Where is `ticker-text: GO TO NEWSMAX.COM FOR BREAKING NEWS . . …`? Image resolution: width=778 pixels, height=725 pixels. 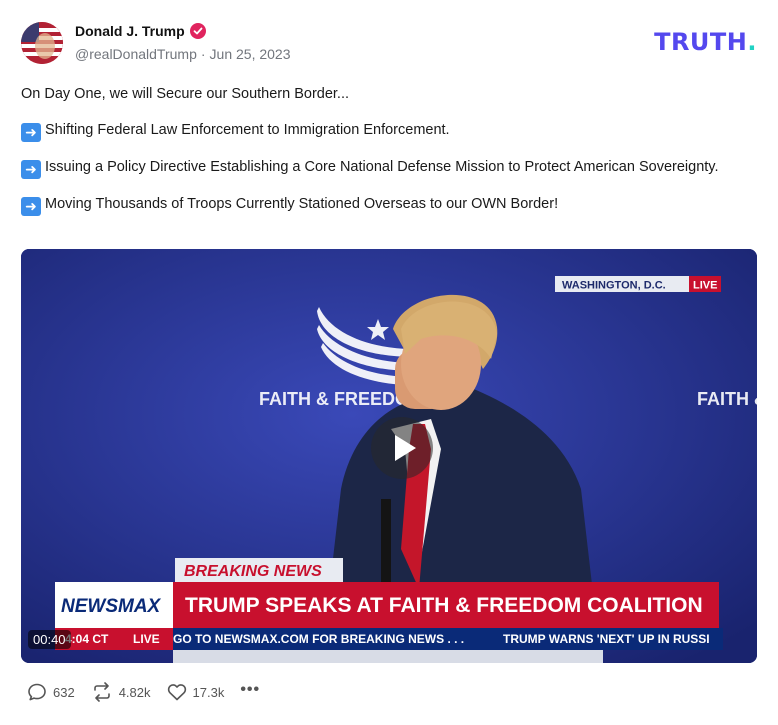
ticker-text: GO TO NEWSMAX.COM FOR BREAKING NEWS . . … is located at coordinates (318, 639).